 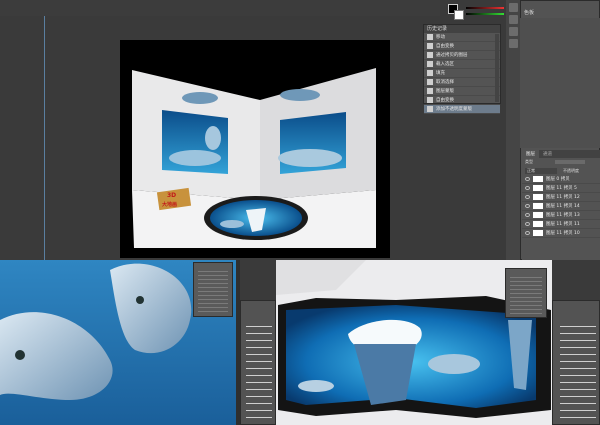 I want to click on history-scrollbar, so click(x=497, y=68).